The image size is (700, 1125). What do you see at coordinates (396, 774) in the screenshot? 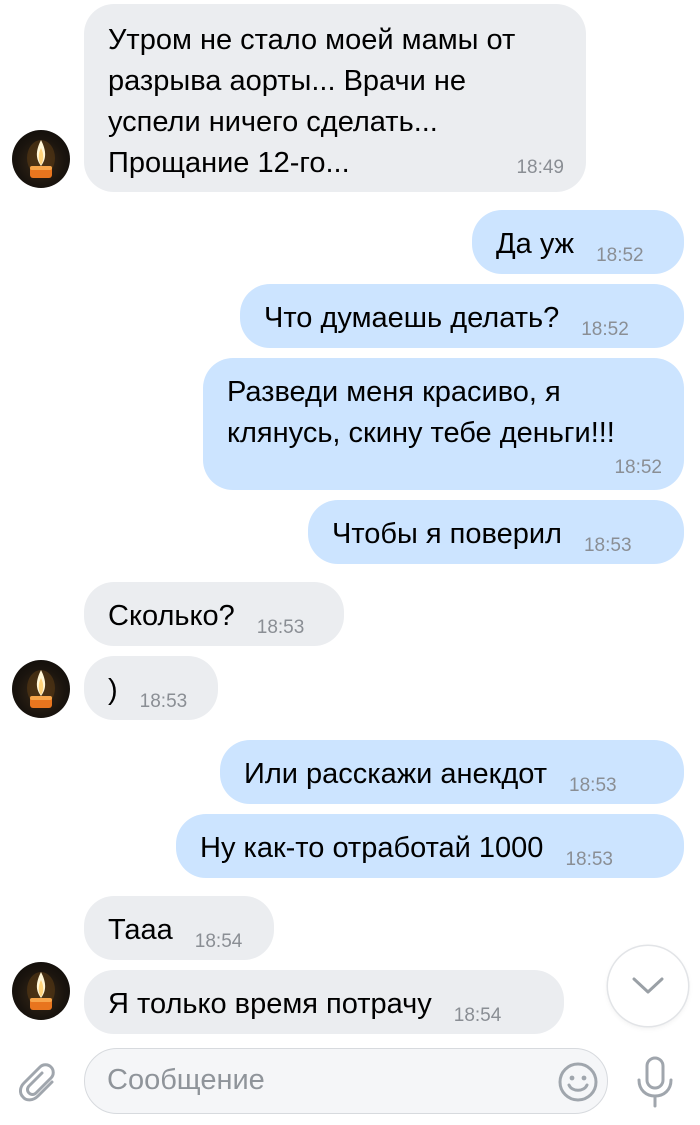
I see `message-text: Или расскажи анекдот` at bounding box center [396, 774].